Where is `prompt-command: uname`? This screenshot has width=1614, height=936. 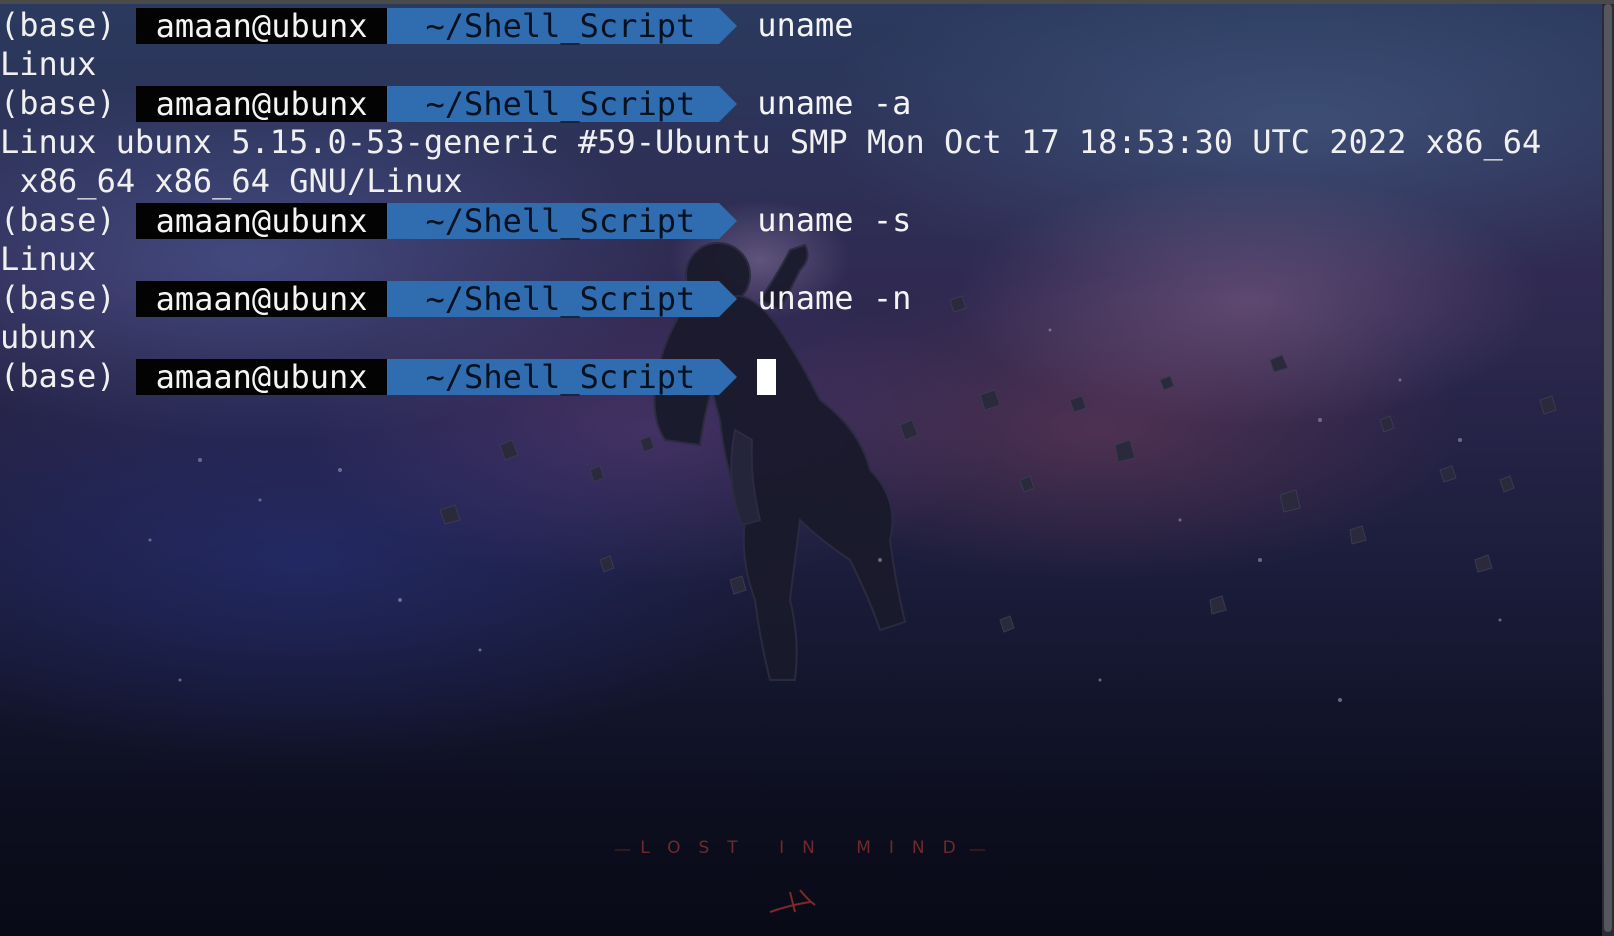 prompt-command: uname is located at coordinates (805, 25).